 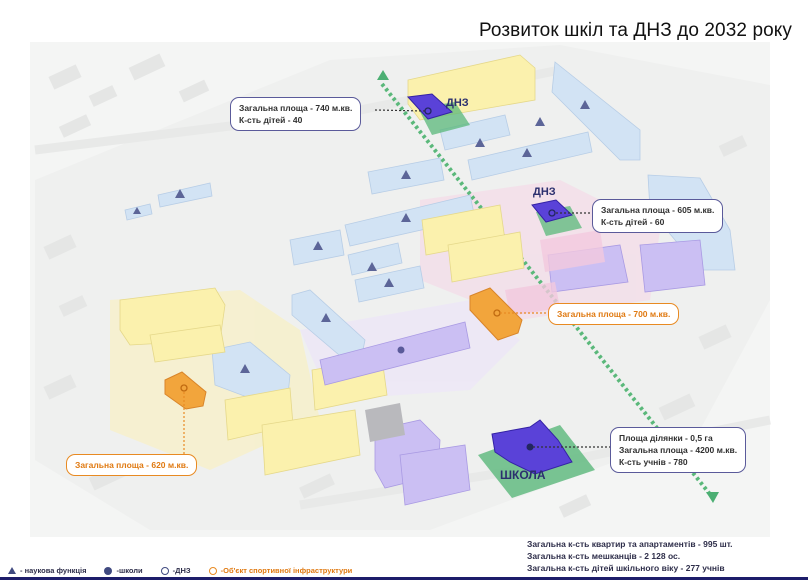 I want to click on dnz1-children: К-сть дітей - 40, so click(x=271, y=120).